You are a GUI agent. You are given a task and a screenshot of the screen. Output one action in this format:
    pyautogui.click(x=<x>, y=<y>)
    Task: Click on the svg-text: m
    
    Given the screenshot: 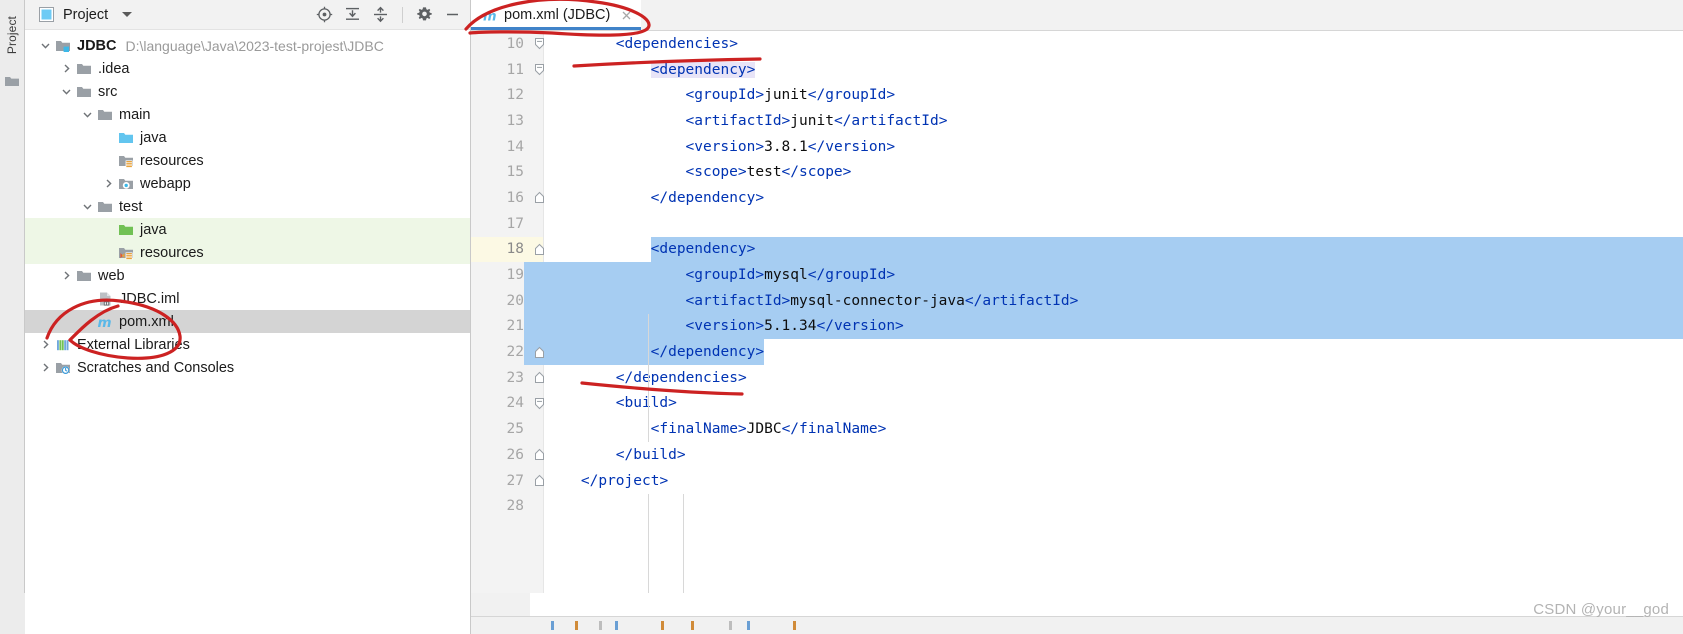 What is the action you would take?
    pyautogui.click(x=490, y=16)
    